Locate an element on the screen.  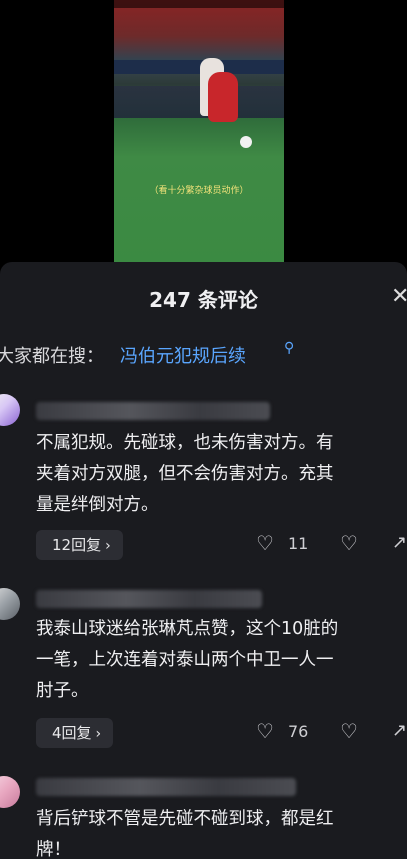
view-replies-button: 12回复 › is located at coordinates (79, 545).